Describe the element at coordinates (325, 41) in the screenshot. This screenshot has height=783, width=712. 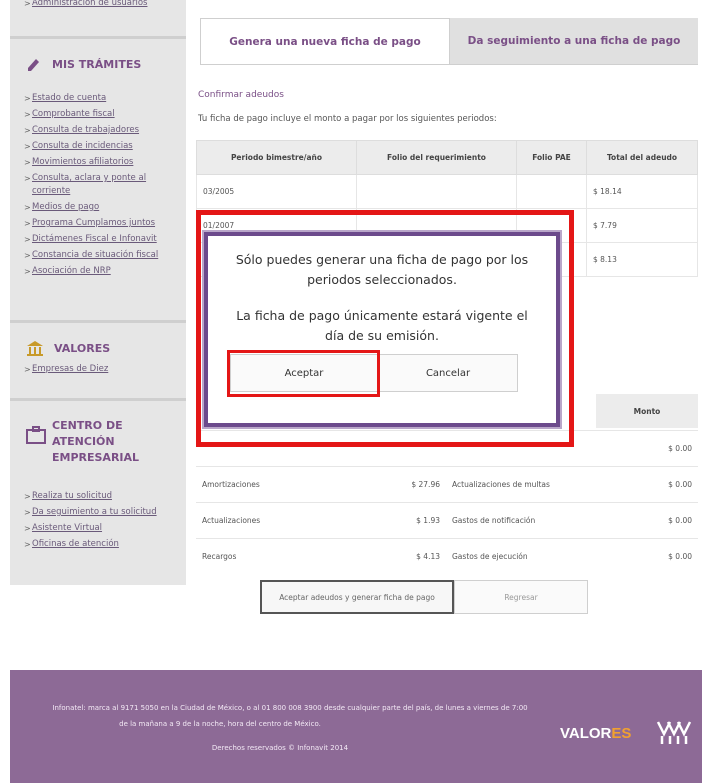
I see `tab-genera-ficha: Genera una nueva ficha de pago` at that location.